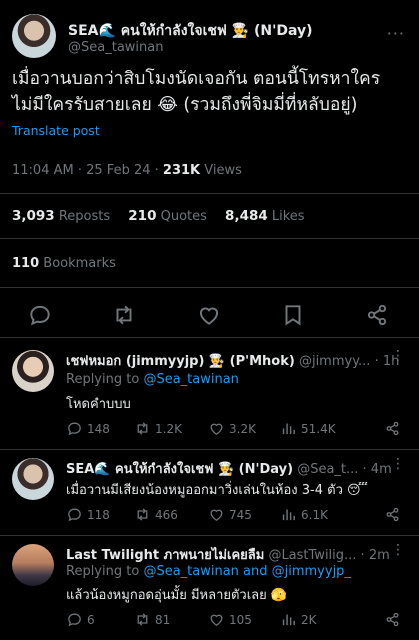 The image size is (419, 640). What do you see at coordinates (180, 361) in the screenshot?
I see `reply-display-name: เชฟหมอก (jimmyyjp) 👨‍🍳 (P'Mhok)` at bounding box center [180, 361].